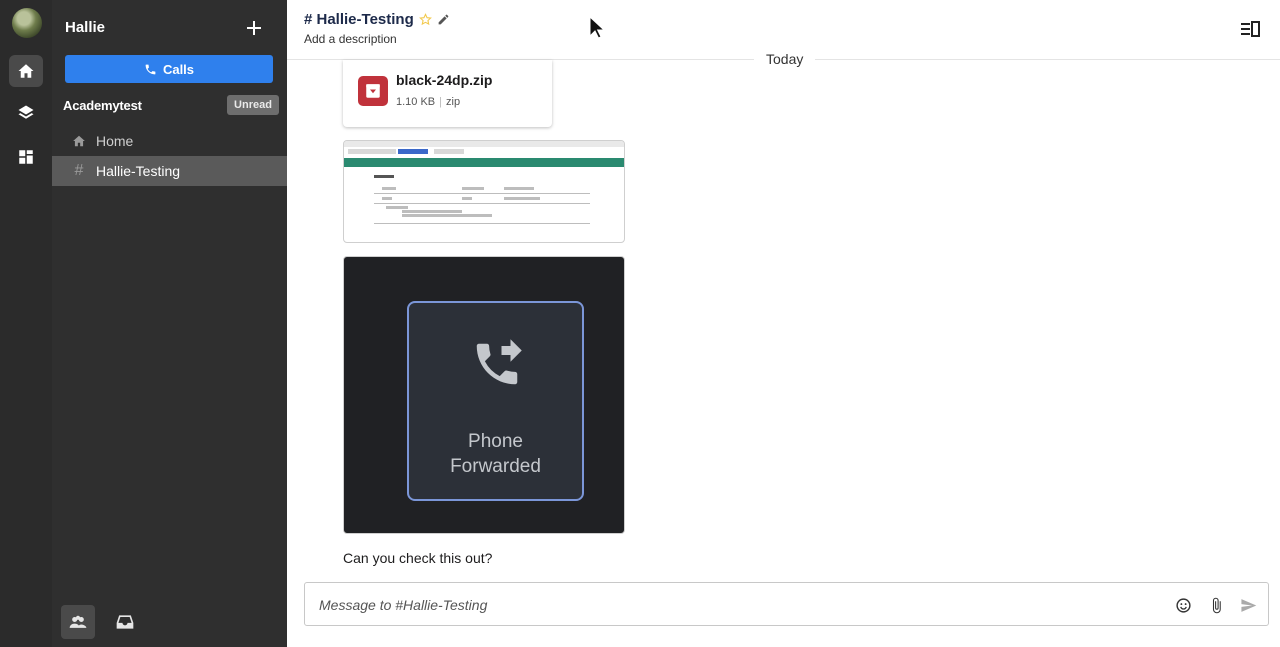  What do you see at coordinates (169, 141) in the screenshot?
I see `sidebar-item-home: Home` at bounding box center [169, 141].